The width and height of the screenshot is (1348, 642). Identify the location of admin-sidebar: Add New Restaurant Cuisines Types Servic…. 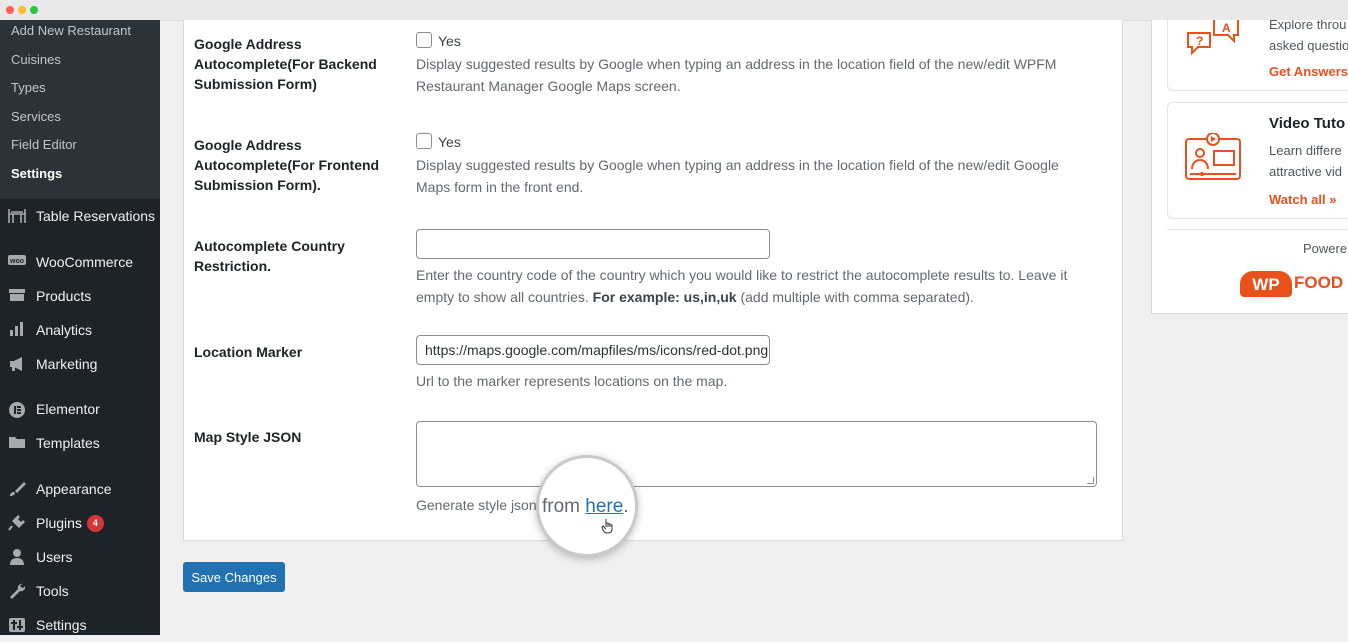
(80, 327).